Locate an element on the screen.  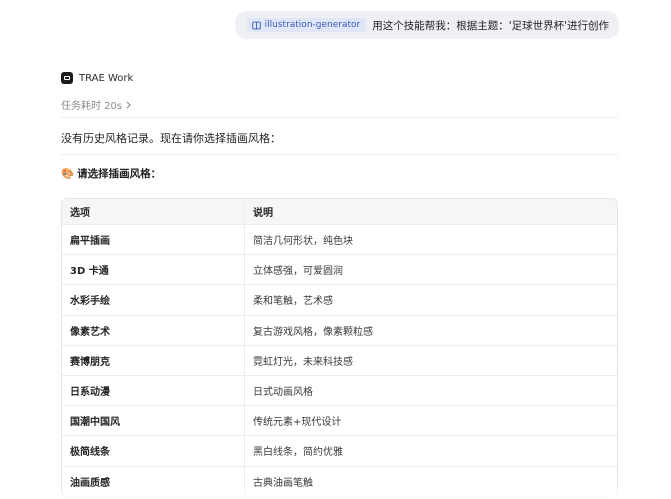
option-cell: 扁平插画 is located at coordinates (153, 240).